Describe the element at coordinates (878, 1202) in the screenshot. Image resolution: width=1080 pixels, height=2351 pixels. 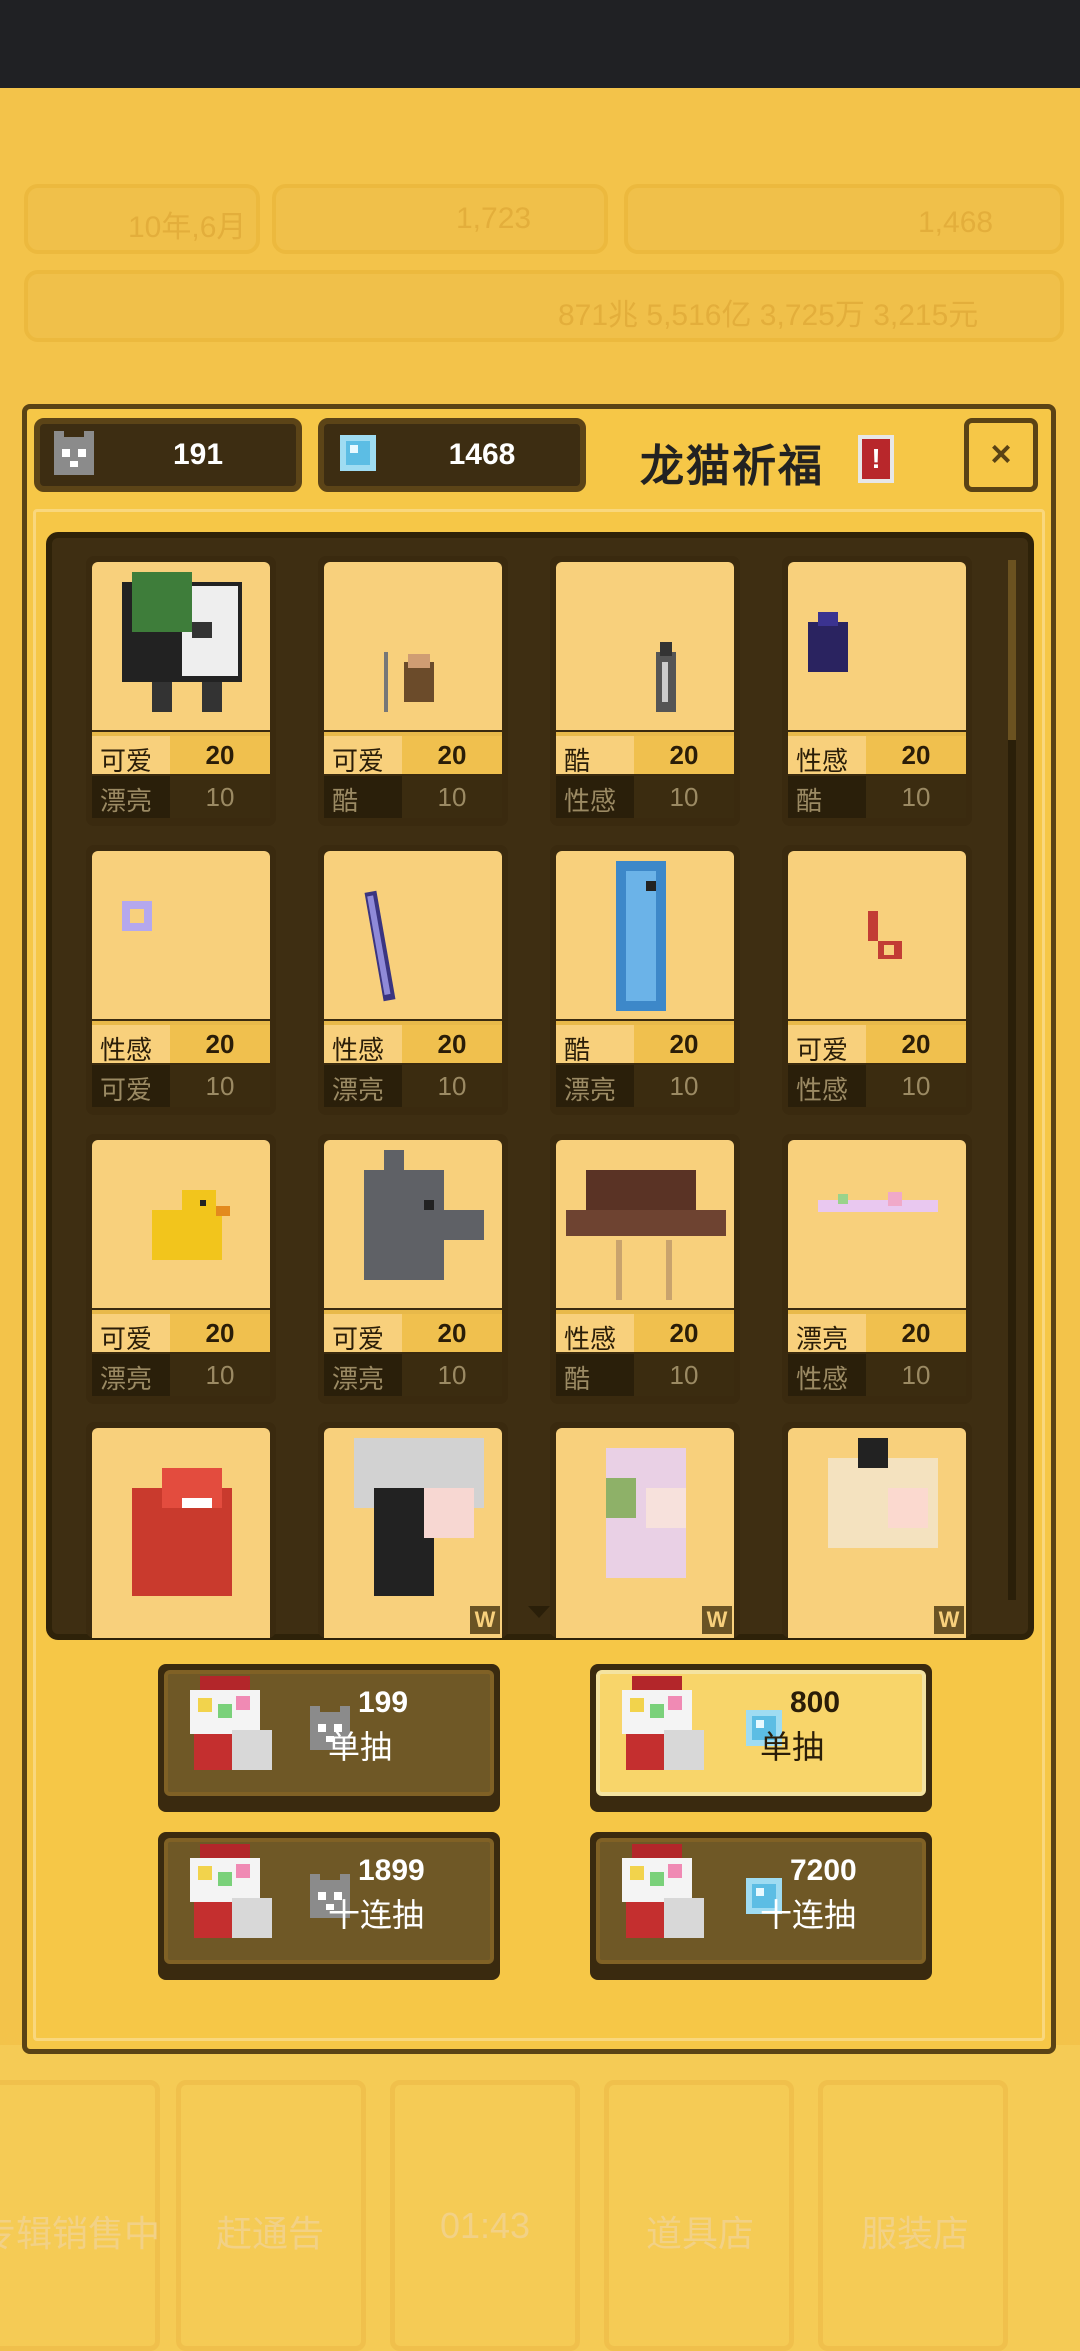
I see `flower-string-icon` at that location.